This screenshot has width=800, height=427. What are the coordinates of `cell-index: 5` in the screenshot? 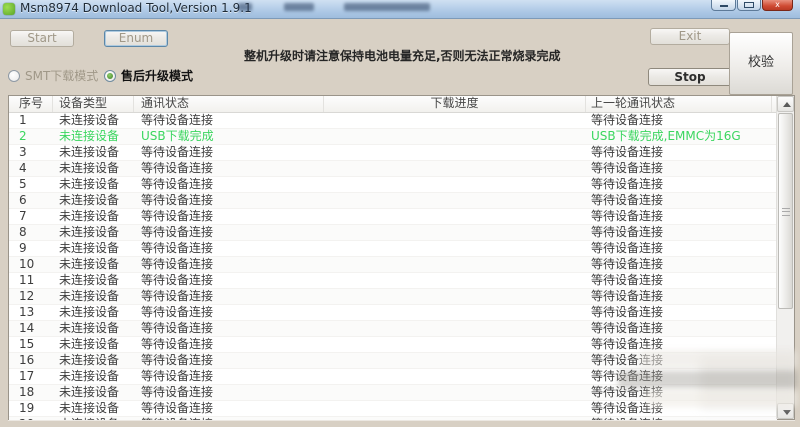 It's located at (23, 184).